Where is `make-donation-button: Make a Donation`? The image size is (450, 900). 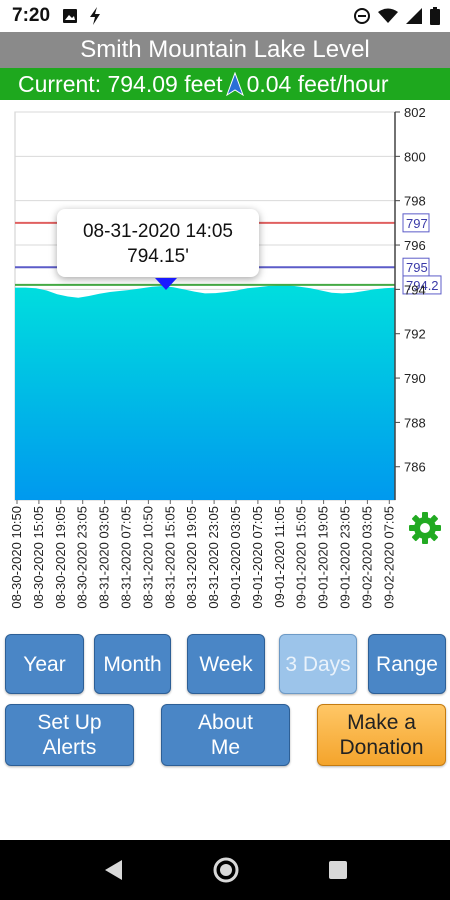
make-donation-button: Make a Donation is located at coordinates (381, 735).